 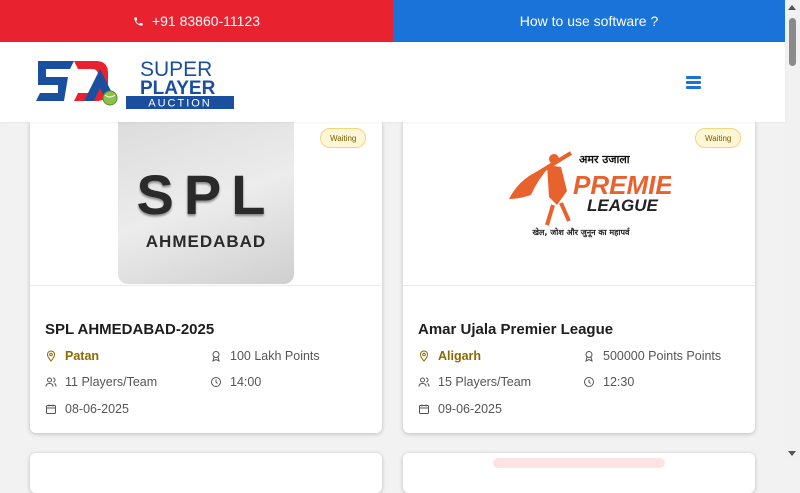 What do you see at coordinates (129, 329) in the screenshot?
I see `tournament-title: SPL AHMEDABAD-2025` at bounding box center [129, 329].